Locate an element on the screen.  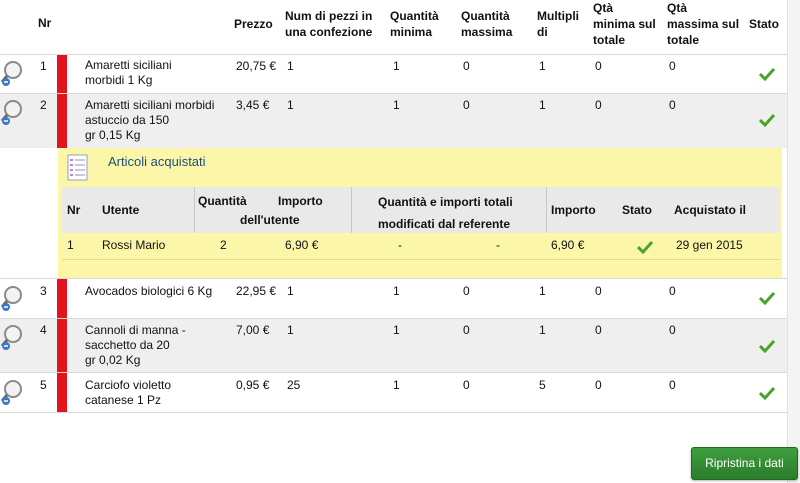
purchased-col-utente: Utente is located at coordinates (121, 210).